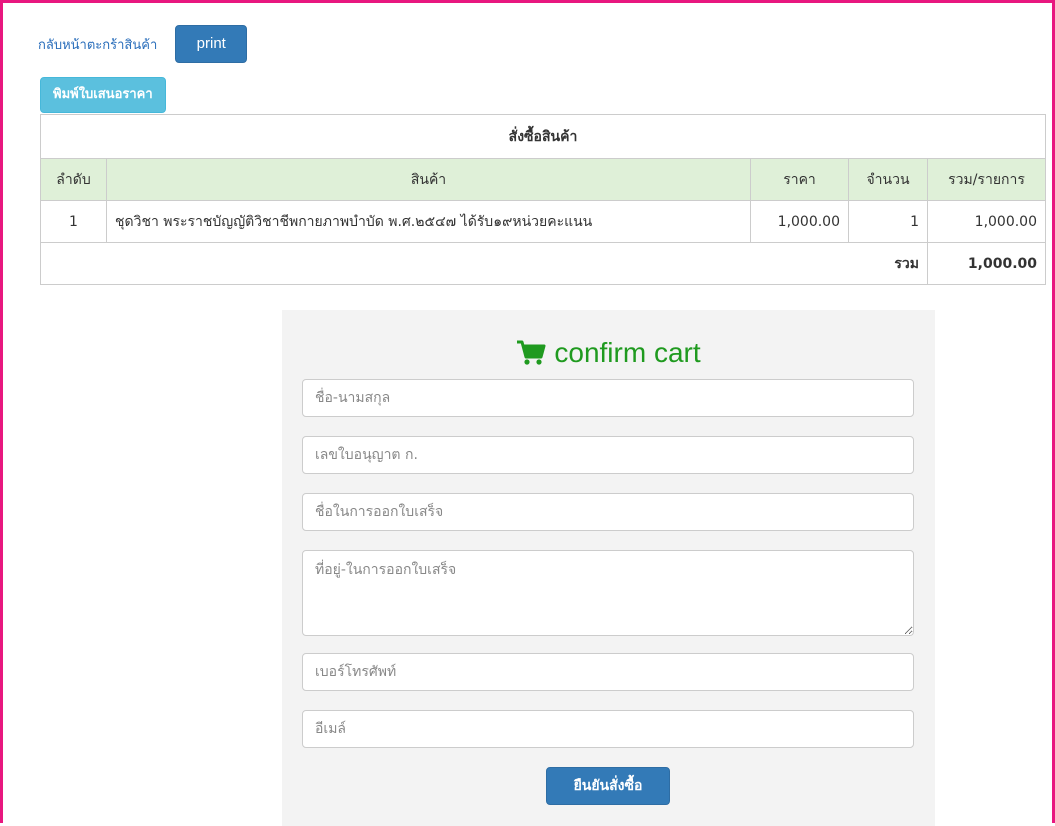 The image size is (1055, 826). I want to click on column-header-quantity: จำนวน, so click(888, 179).